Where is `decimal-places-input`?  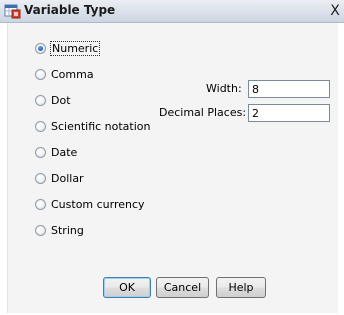
decimal-places-input is located at coordinates (289, 113).